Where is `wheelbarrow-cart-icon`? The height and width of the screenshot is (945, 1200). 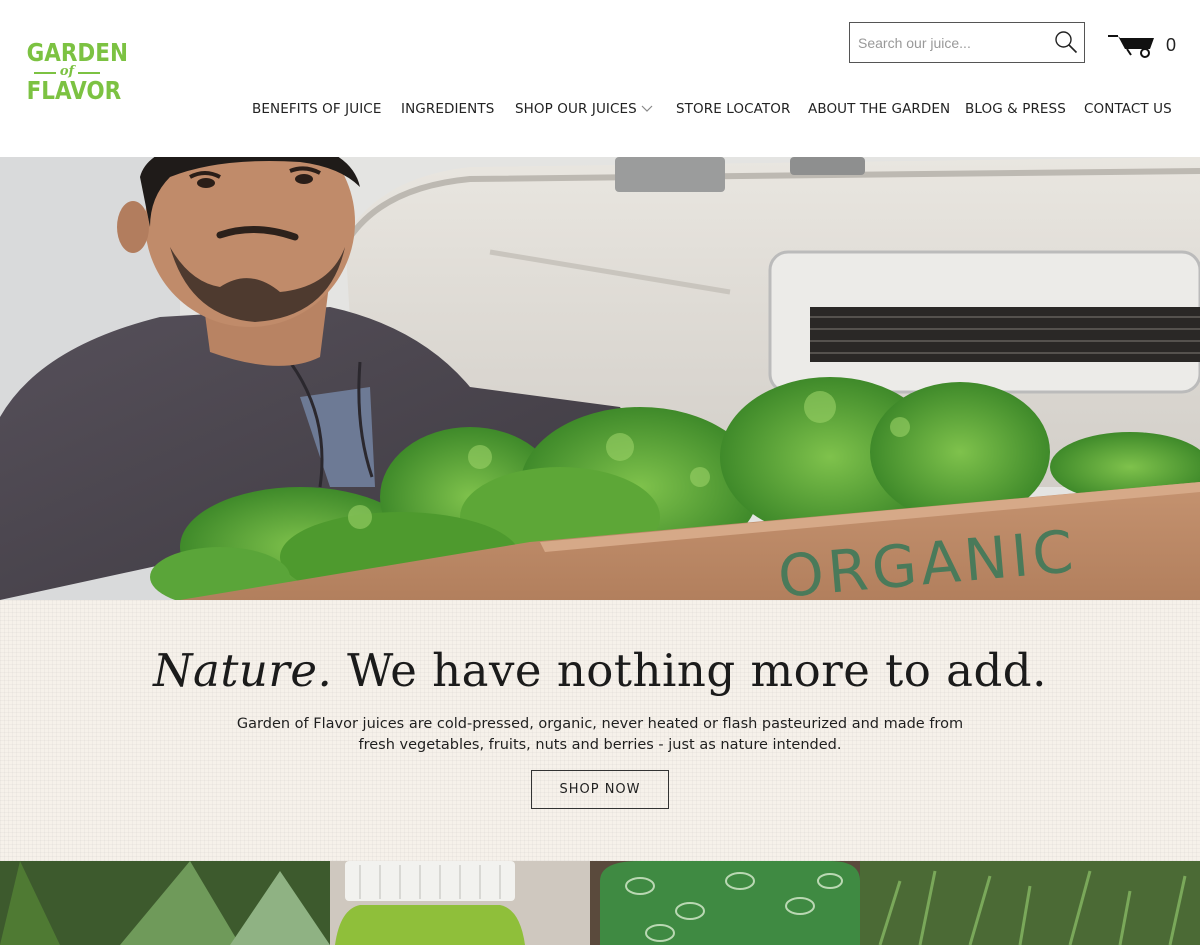 wheelbarrow-cart-icon is located at coordinates (1132, 45).